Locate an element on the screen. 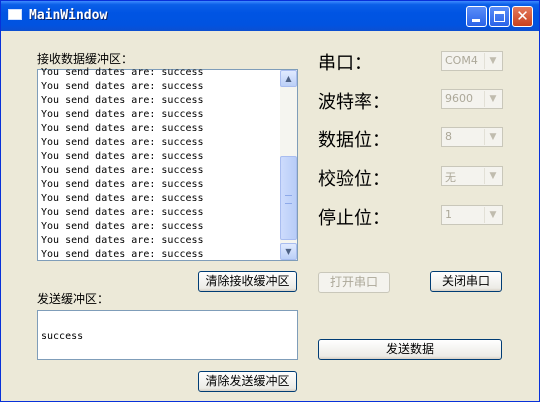 This screenshot has width=540, height=402. clear-send-button: 清除发送缓冲区 is located at coordinates (247, 381).